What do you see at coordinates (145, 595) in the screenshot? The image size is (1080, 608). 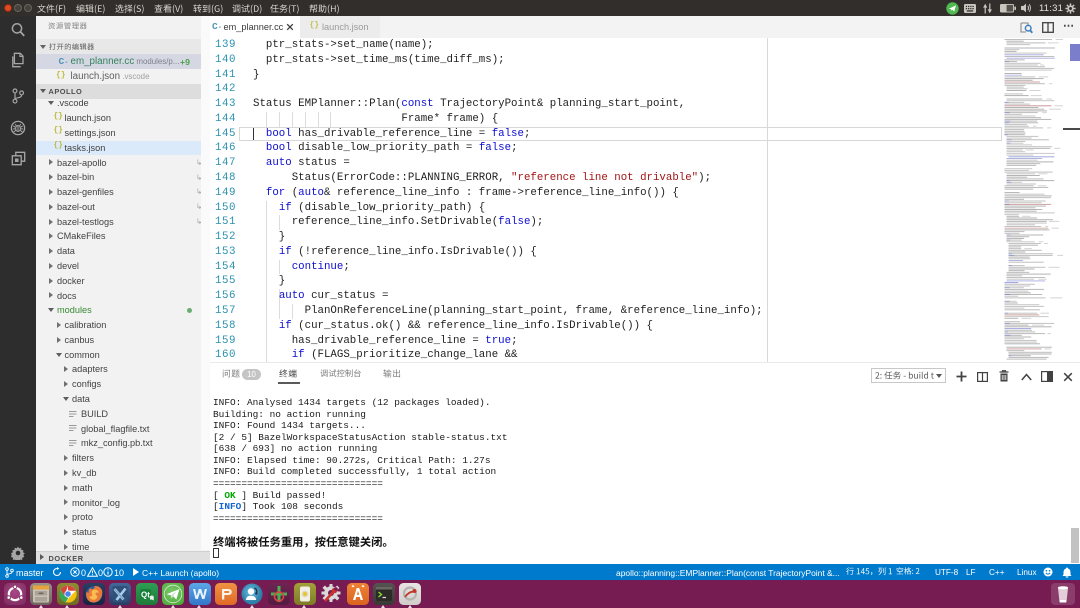 I see `svg-text: Qt` at bounding box center [145, 595].